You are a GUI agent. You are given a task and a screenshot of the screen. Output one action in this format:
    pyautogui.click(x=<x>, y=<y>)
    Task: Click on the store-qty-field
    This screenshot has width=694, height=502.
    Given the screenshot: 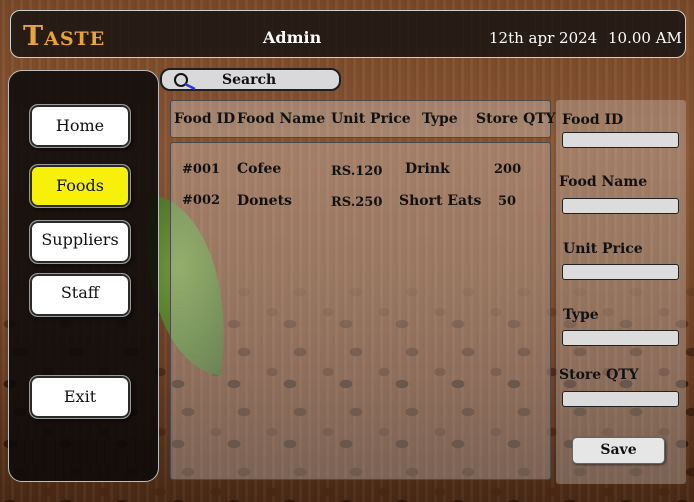 What is the action you would take?
    pyautogui.click(x=620, y=399)
    